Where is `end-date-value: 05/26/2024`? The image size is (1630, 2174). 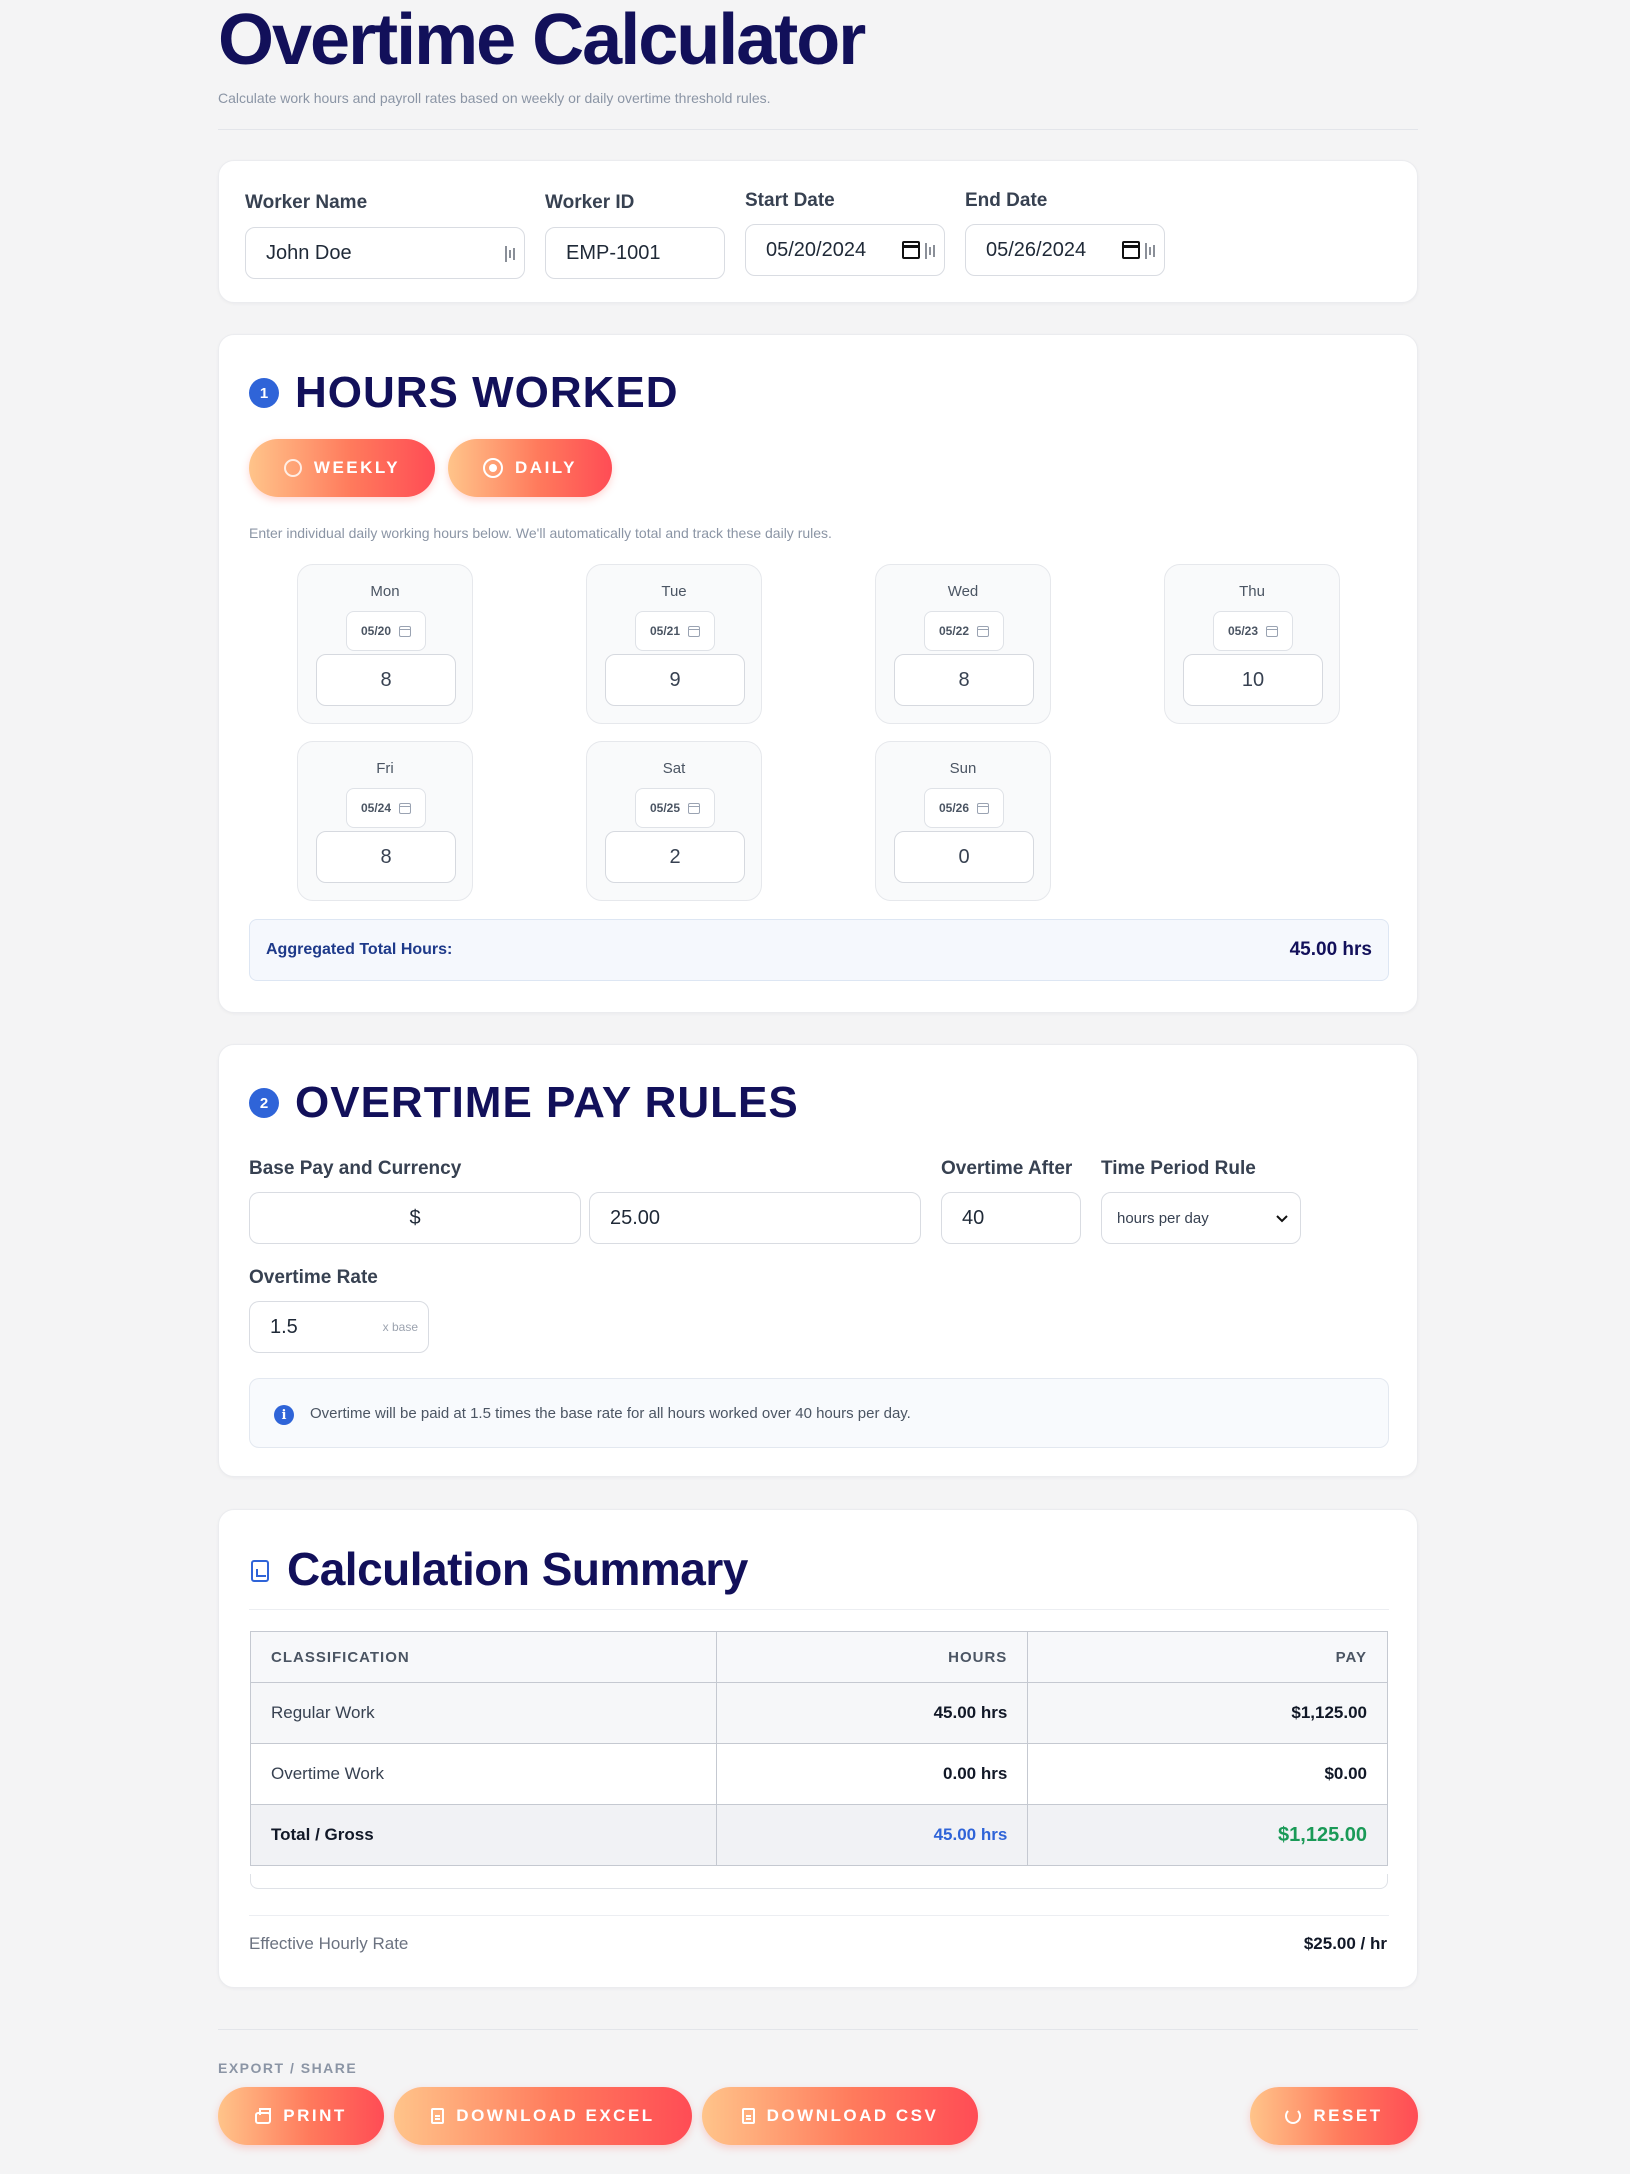
end-date-value: 05/26/2024 is located at coordinates (1036, 249).